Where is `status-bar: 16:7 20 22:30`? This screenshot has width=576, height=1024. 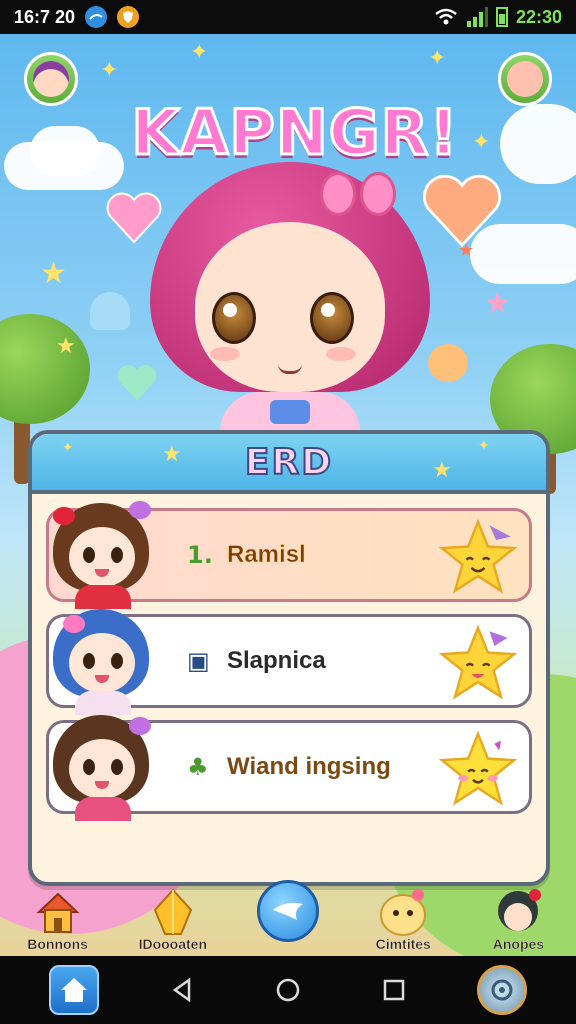
status-bar: 16:7 20 22:30 is located at coordinates (288, 17).